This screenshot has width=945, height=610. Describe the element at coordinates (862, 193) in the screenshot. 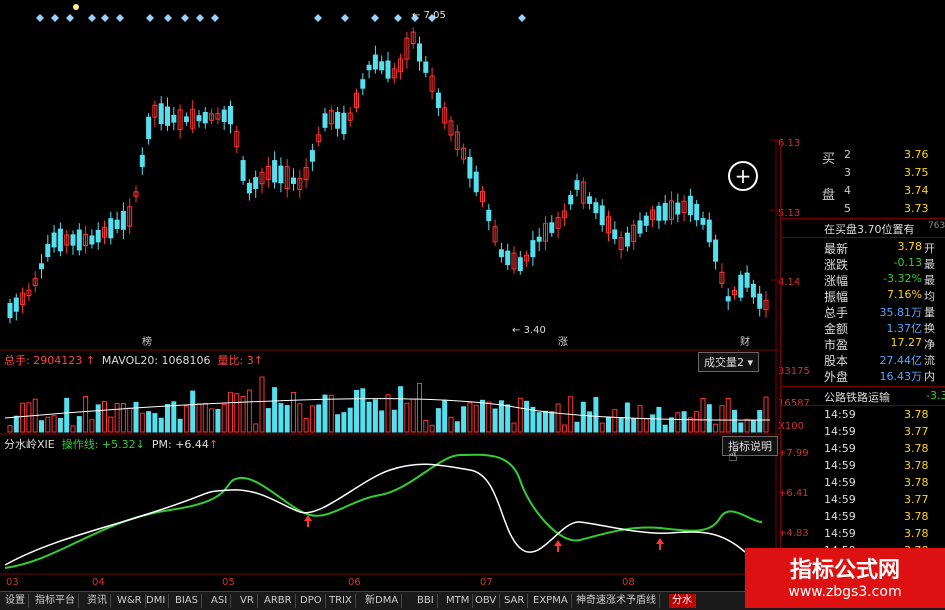

I see `order-book-row: 盘 4 3.74` at that location.